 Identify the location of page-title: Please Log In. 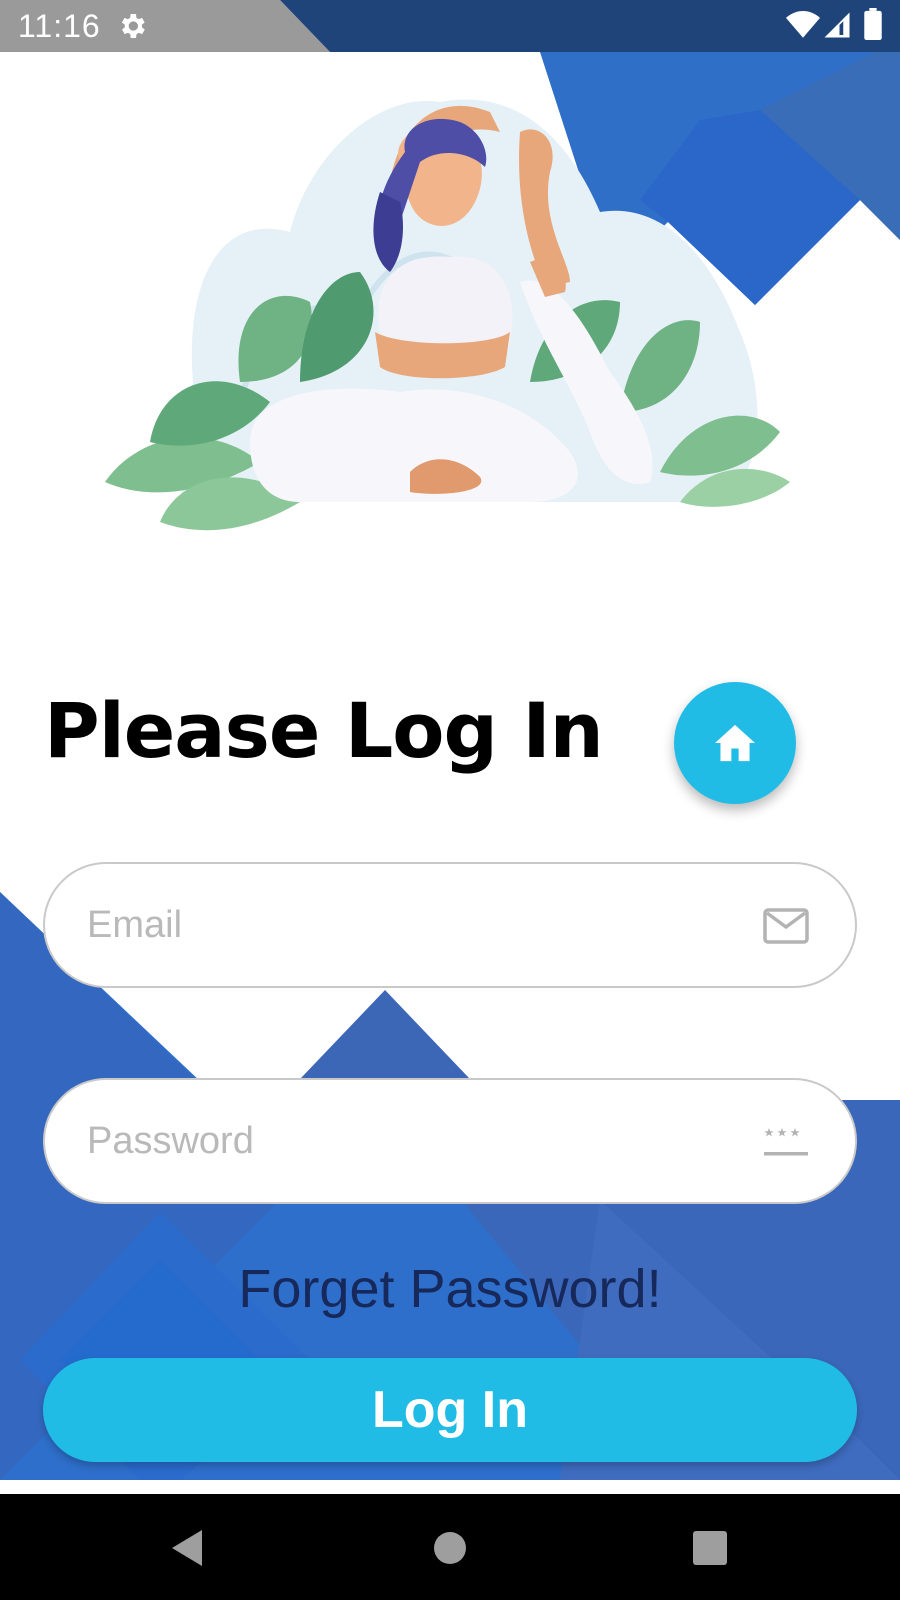
(324, 730).